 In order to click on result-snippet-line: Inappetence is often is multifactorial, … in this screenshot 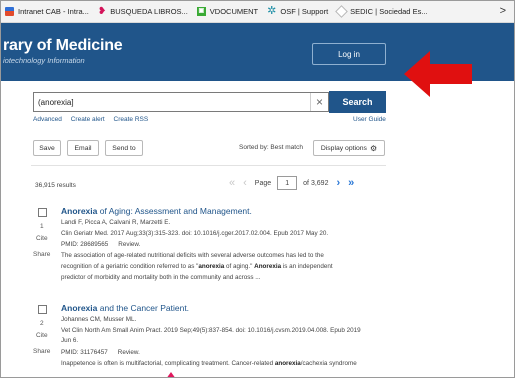, I will do `click(209, 363)`.